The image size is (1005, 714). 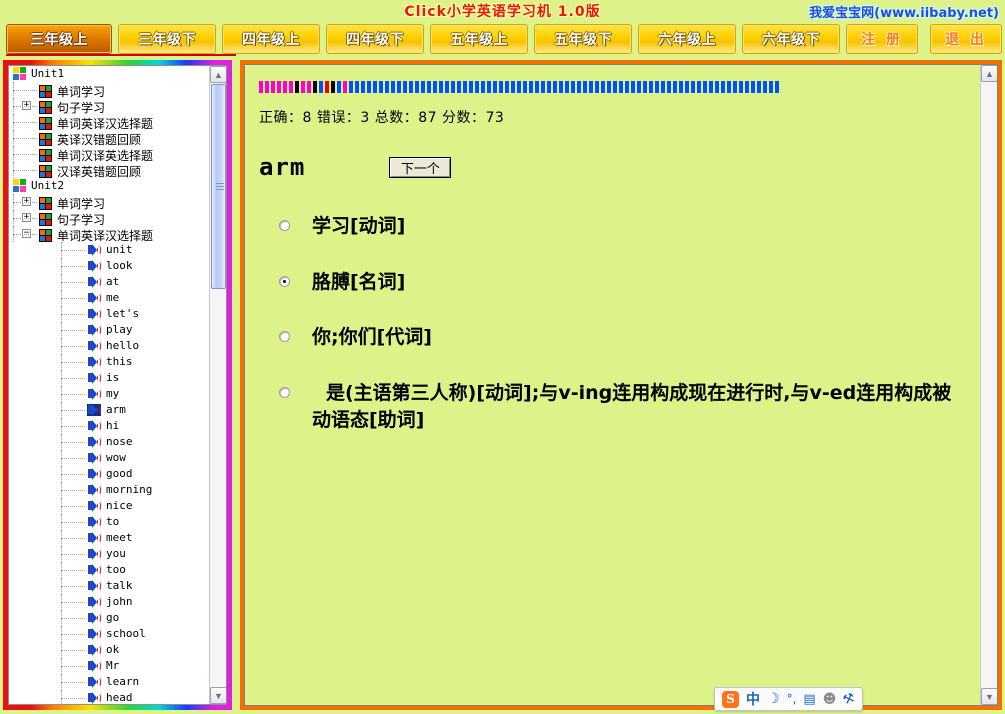 I want to click on tab-grade-1: 三年级下, so click(x=167, y=39).